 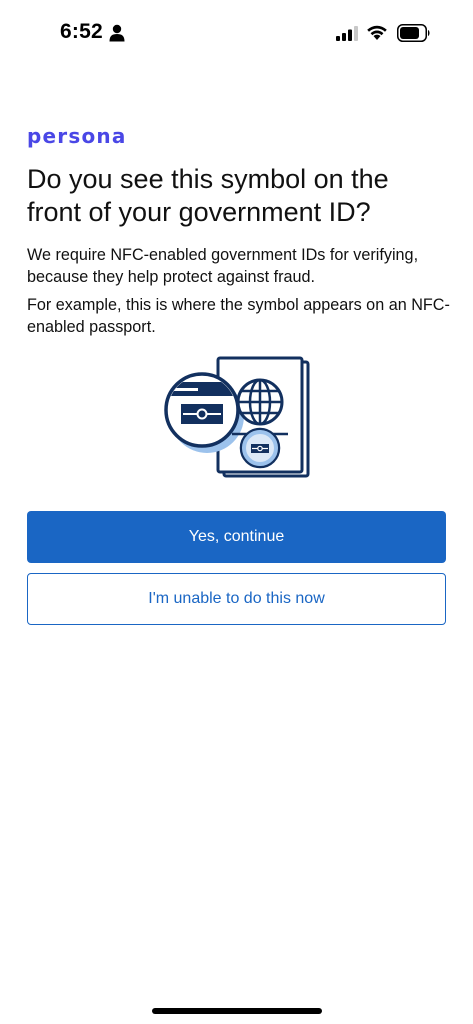 I want to click on persona-logo: persona, so click(x=77, y=136).